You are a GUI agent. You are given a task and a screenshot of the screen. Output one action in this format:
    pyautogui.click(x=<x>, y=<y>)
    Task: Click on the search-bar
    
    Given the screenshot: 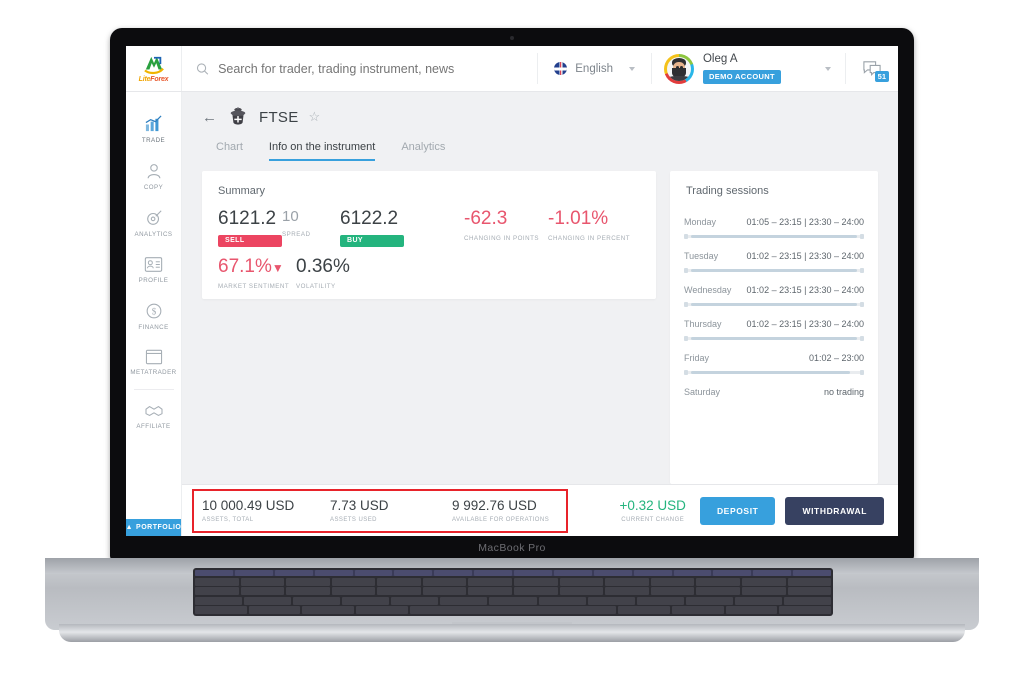 What is the action you would take?
    pyautogui.click(x=359, y=68)
    